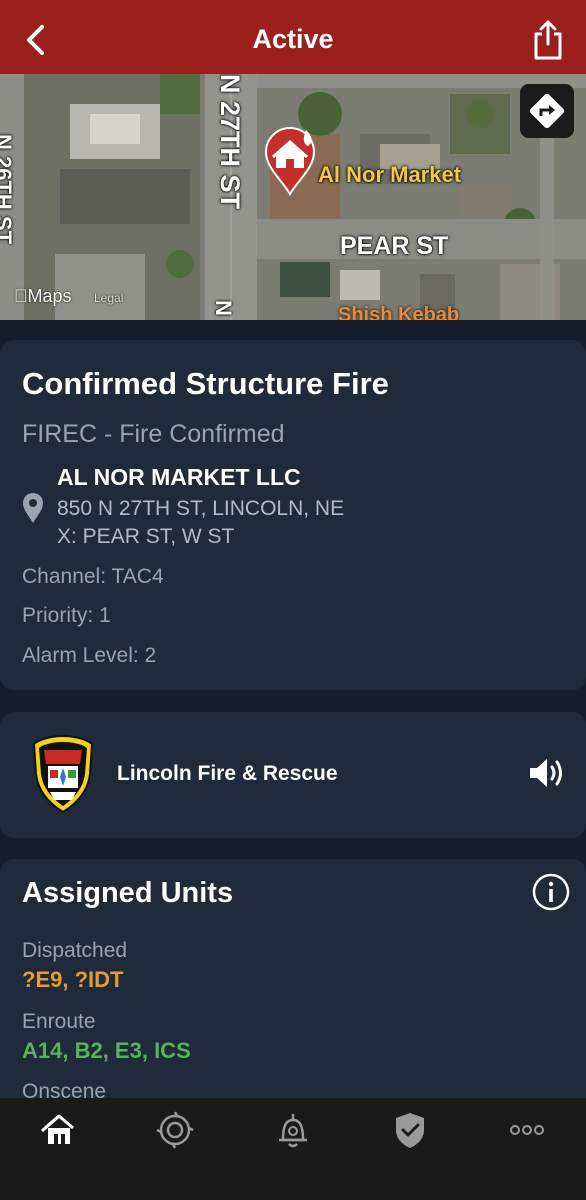  I want to click on alarm-settings-icon, so click(293, 1130).